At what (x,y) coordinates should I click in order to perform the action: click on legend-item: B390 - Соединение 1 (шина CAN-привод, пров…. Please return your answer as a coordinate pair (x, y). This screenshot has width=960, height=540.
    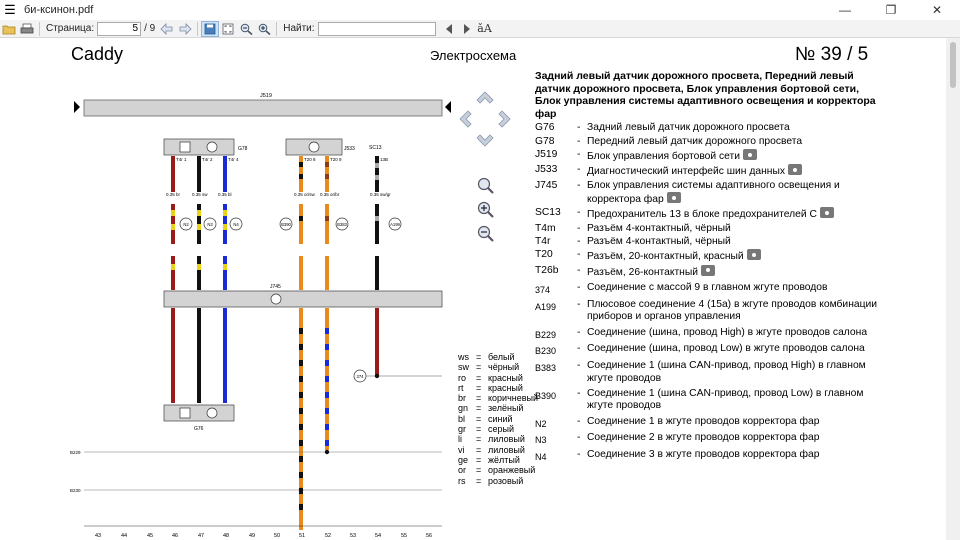
    Looking at the image, I should click on (707, 400).